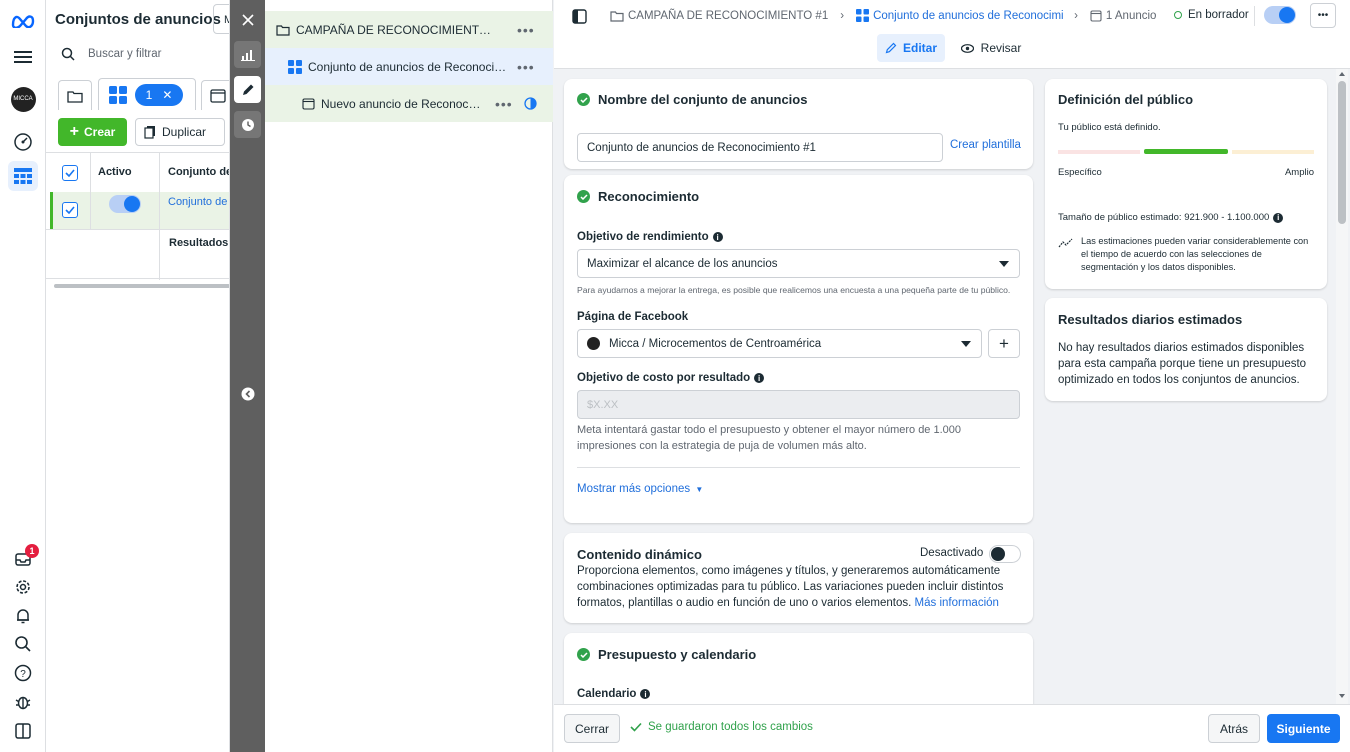 This screenshot has width=1350, height=752. Describe the element at coordinates (592, 728) in the screenshot. I see `close-button: Cerrar` at that location.